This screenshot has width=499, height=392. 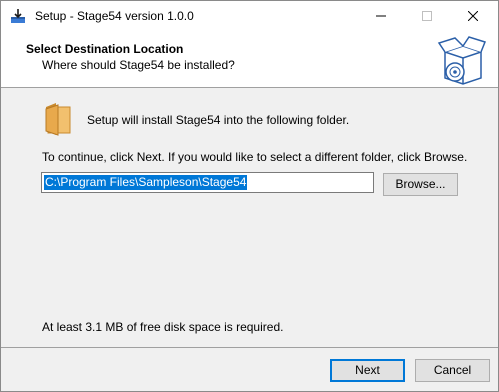 What do you see at coordinates (249, 347) in the screenshot?
I see `footer-separator` at bounding box center [249, 347].